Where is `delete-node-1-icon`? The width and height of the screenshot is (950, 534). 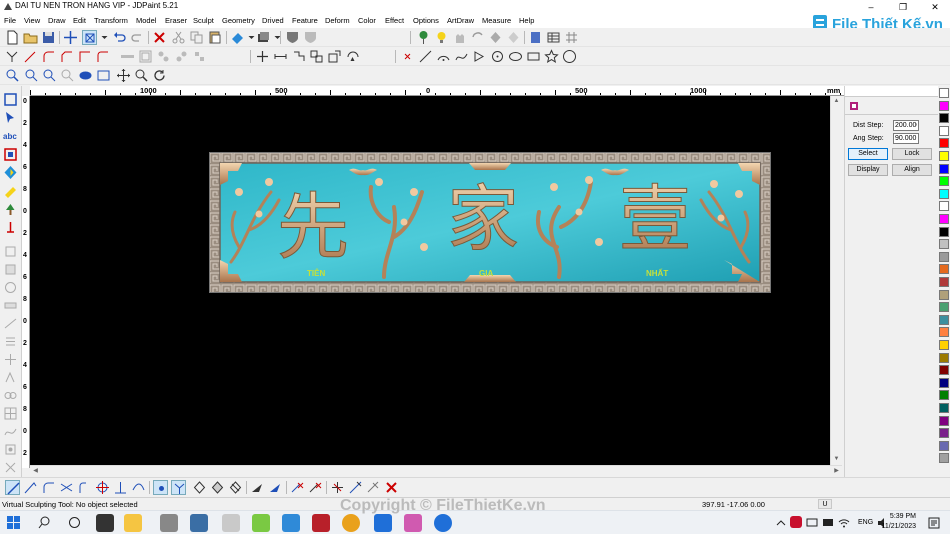 delete-node-1-icon is located at coordinates (297, 487).